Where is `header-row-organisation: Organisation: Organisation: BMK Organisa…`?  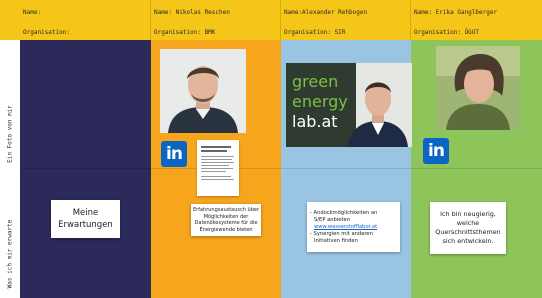
header-row-organisation: Organisation: Organisation: BMK Organisa… is located at coordinates (271, 32).